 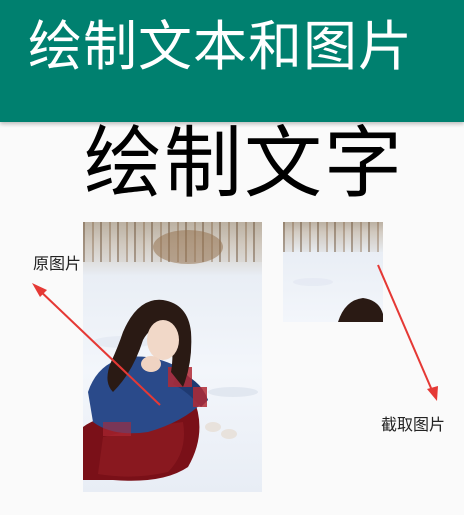 What do you see at coordinates (39, 290) in the screenshot?
I see `arrow-original-head` at bounding box center [39, 290].